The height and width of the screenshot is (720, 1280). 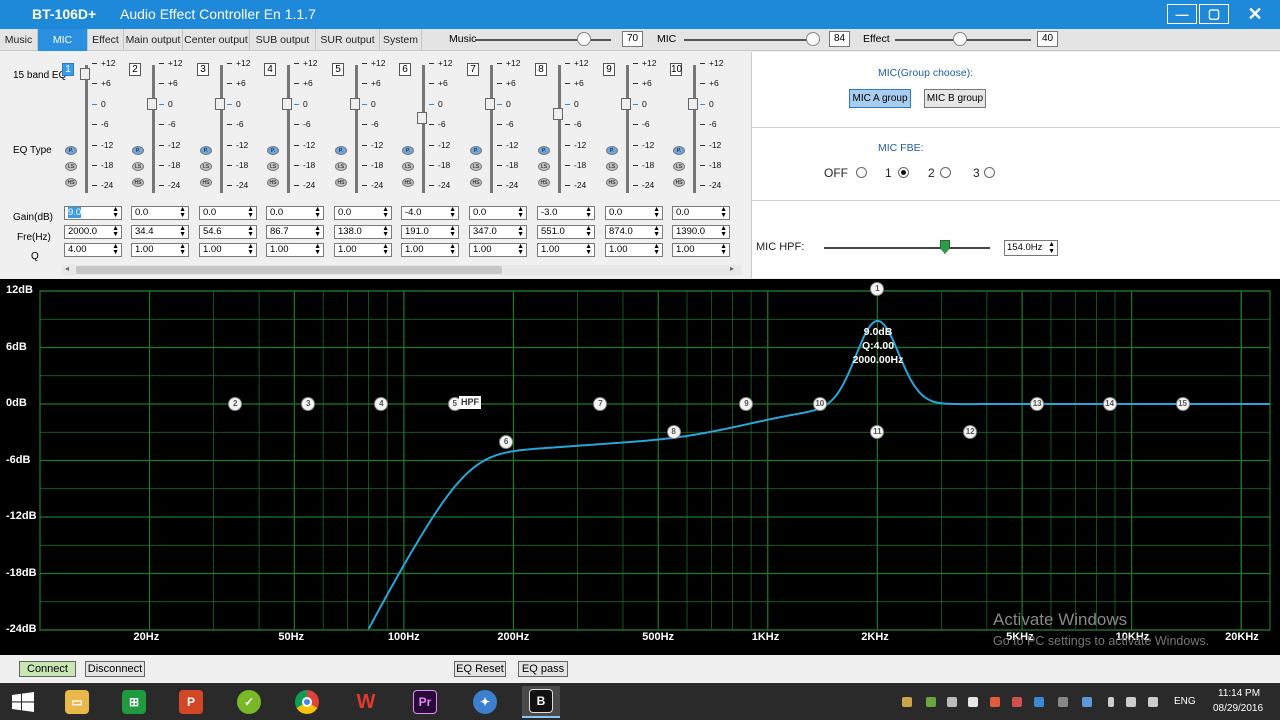 What do you see at coordinates (106, 40) in the screenshot?
I see `tab-effect: Effect` at bounding box center [106, 40].